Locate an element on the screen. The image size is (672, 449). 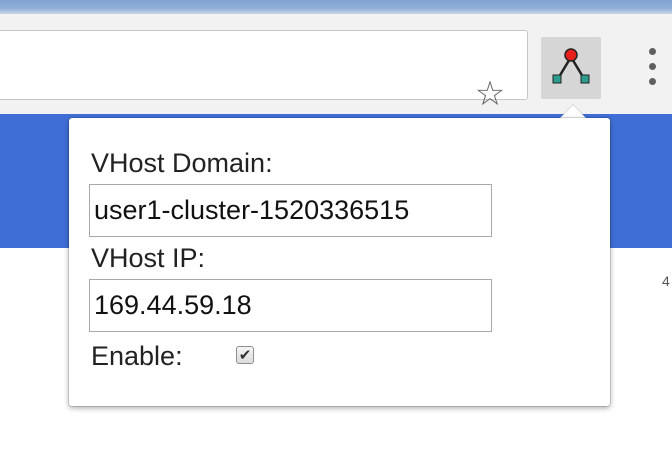
popup-pointer is located at coordinates (573, 111).